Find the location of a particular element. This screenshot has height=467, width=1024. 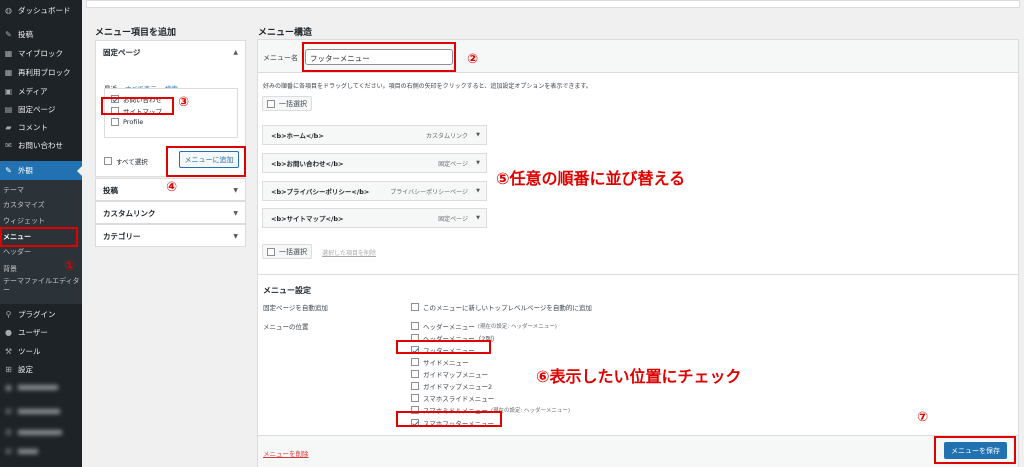

page-checkbox-profile: Profile is located at coordinates (127, 122).